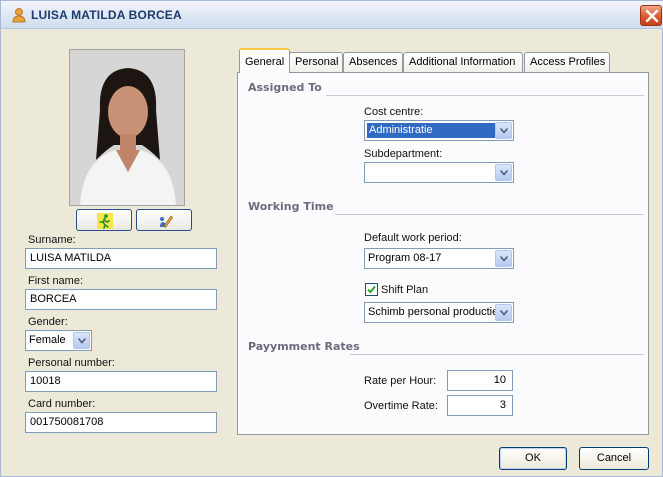  Describe the element at coordinates (19, 15) in the screenshot. I see `person-icon` at that location.